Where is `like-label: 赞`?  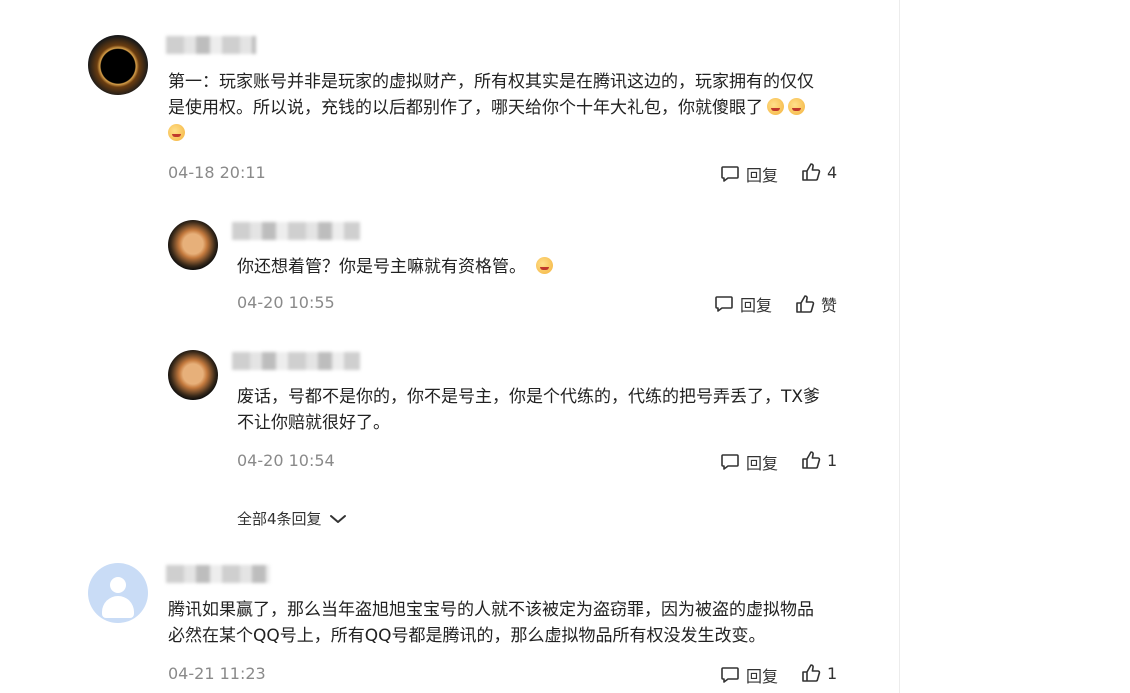 like-label: 赞 is located at coordinates (829, 305).